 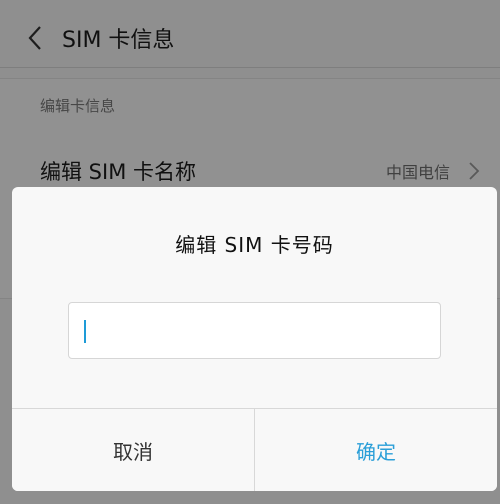 What do you see at coordinates (254, 245) in the screenshot?
I see `dialog-title: 编辑 SIM 卡号码` at bounding box center [254, 245].